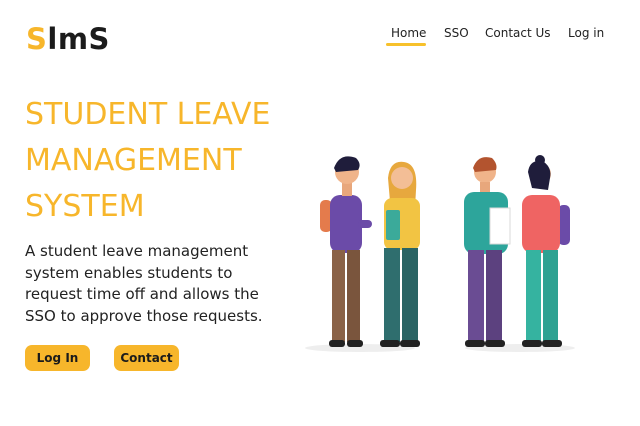 This screenshot has height=426, width=640. What do you see at coordinates (57, 358) in the screenshot?
I see `login-button: Log In` at bounding box center [57, 358].